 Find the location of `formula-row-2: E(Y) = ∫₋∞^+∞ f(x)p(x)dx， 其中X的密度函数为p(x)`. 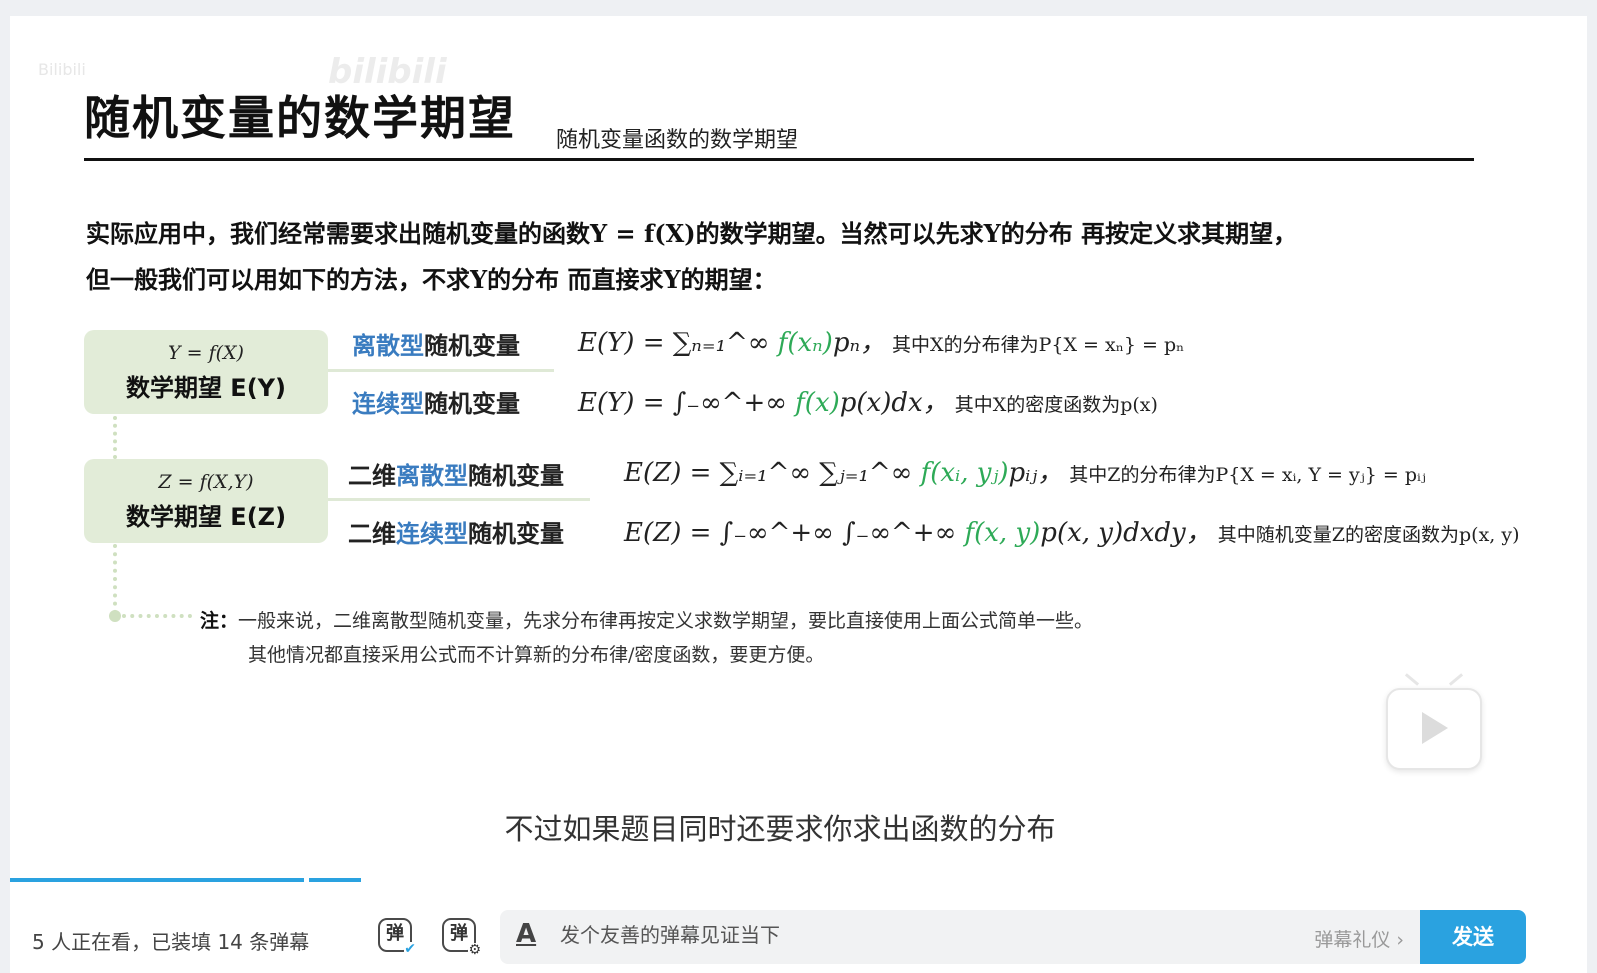

formula-row-2: E(Y) = ∫₋∞^+∞ f(x)p(x)dx， 其中X的密度函数为p(x) is located at coordinates (868, 403).